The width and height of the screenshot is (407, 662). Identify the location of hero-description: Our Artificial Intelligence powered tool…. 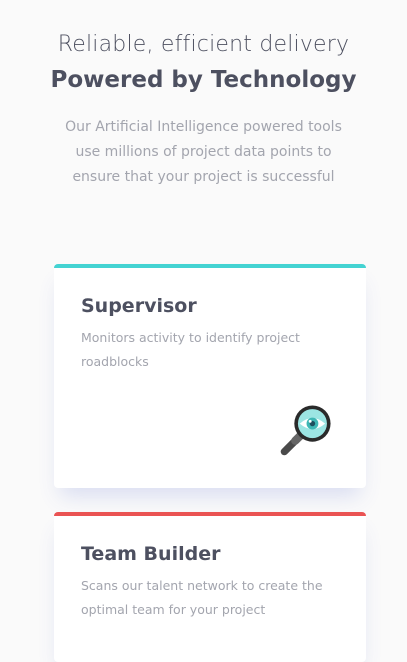
(203, 152).